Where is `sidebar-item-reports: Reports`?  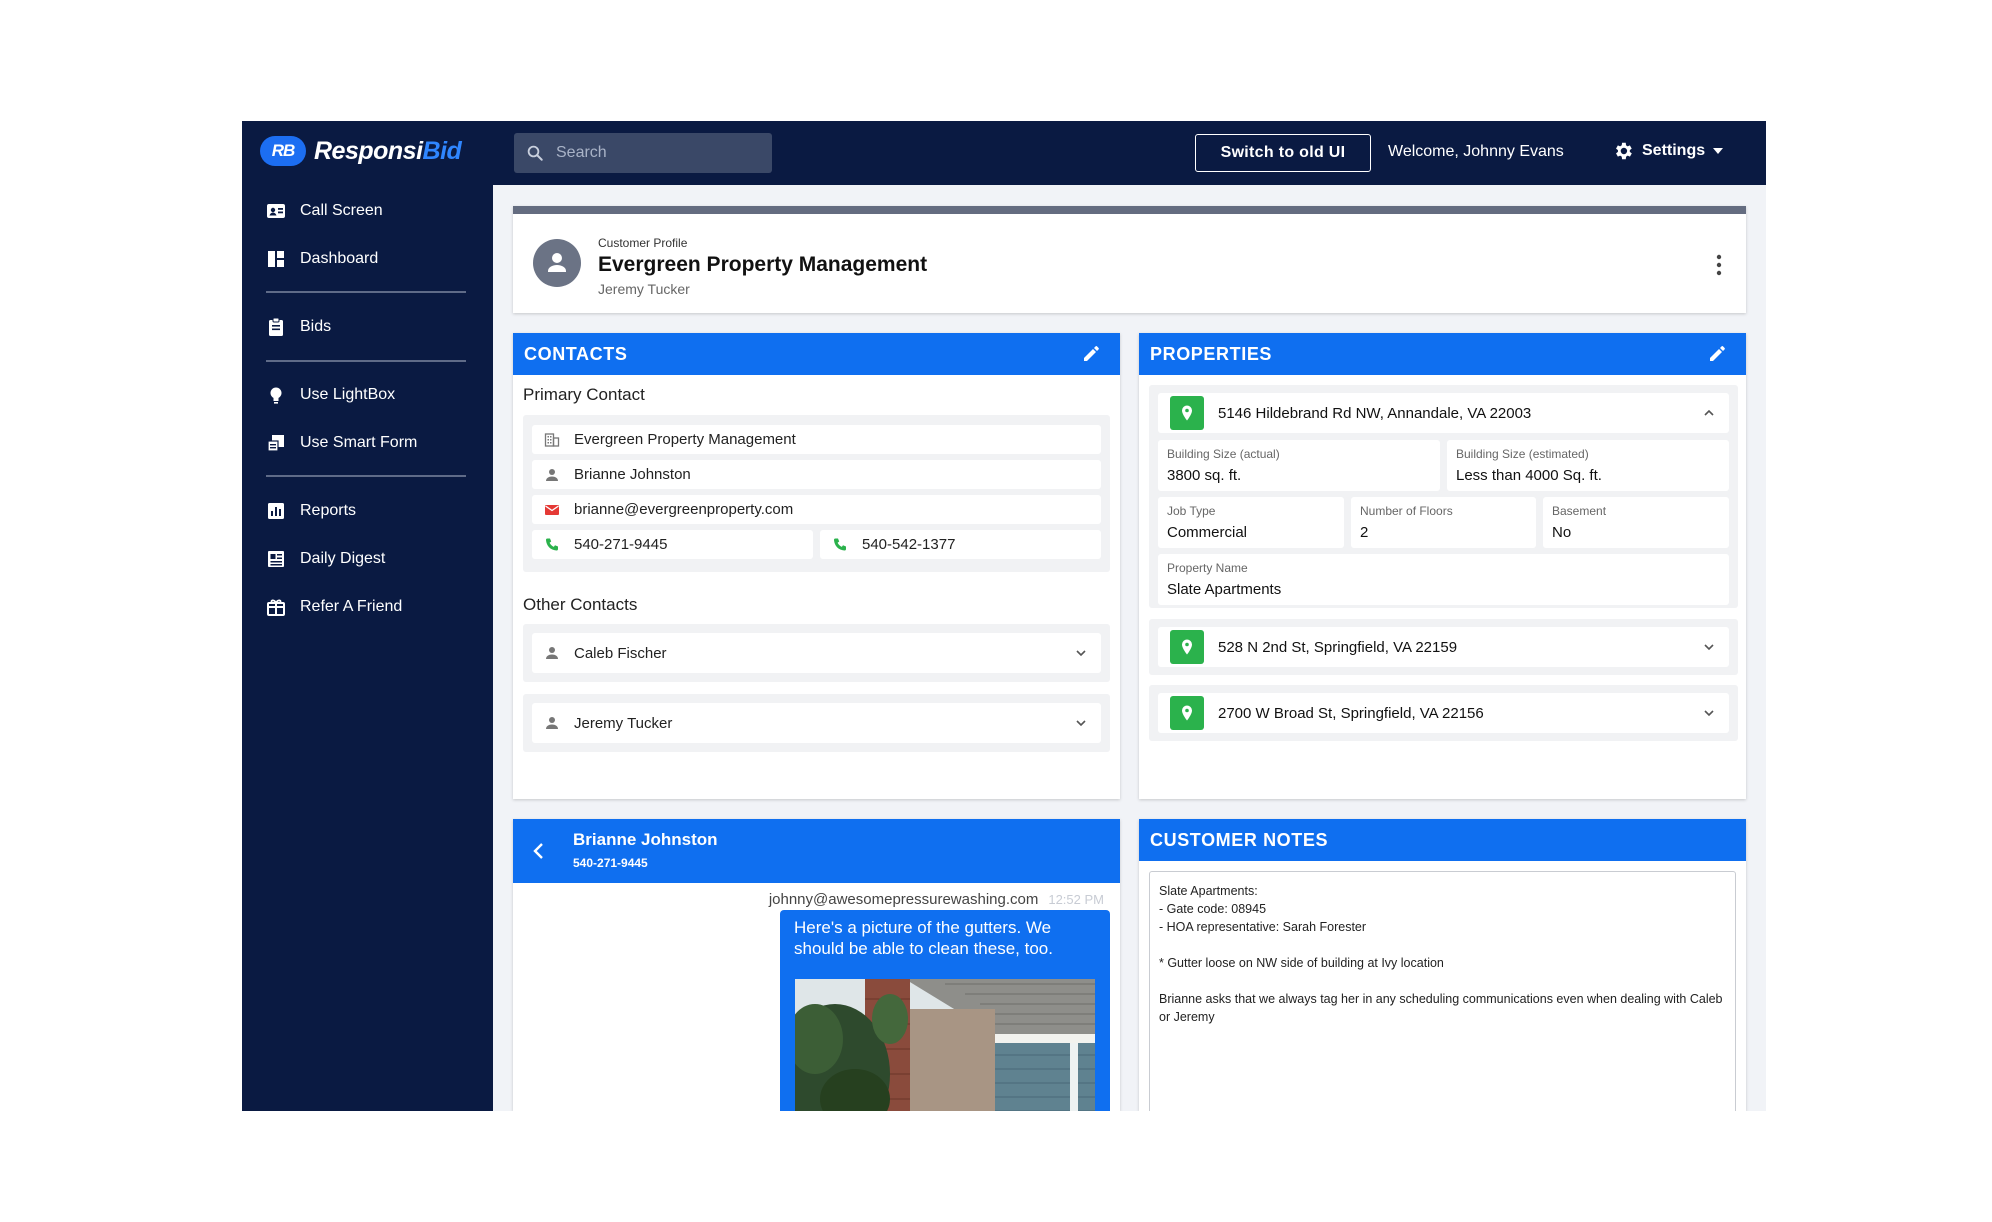
sidebar-item-reports: Reports is located at coordinates (311, 511).